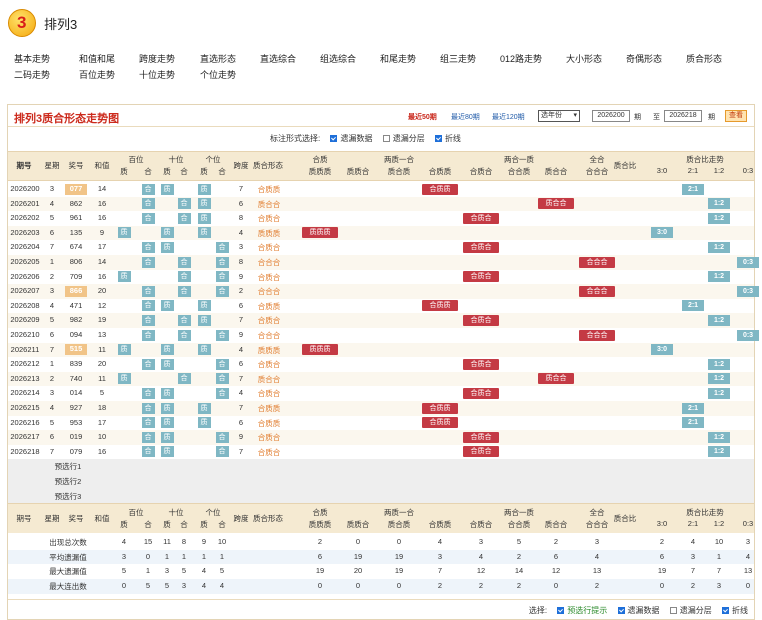 The width and height of the screenshot is (762, 620). What do you see at coordinates (365, 138) in the screenshot?
I see `annotation-options: 标注形式选择: 遗漏数据 遗漏分层 折线` at bounding box center [365, 138].